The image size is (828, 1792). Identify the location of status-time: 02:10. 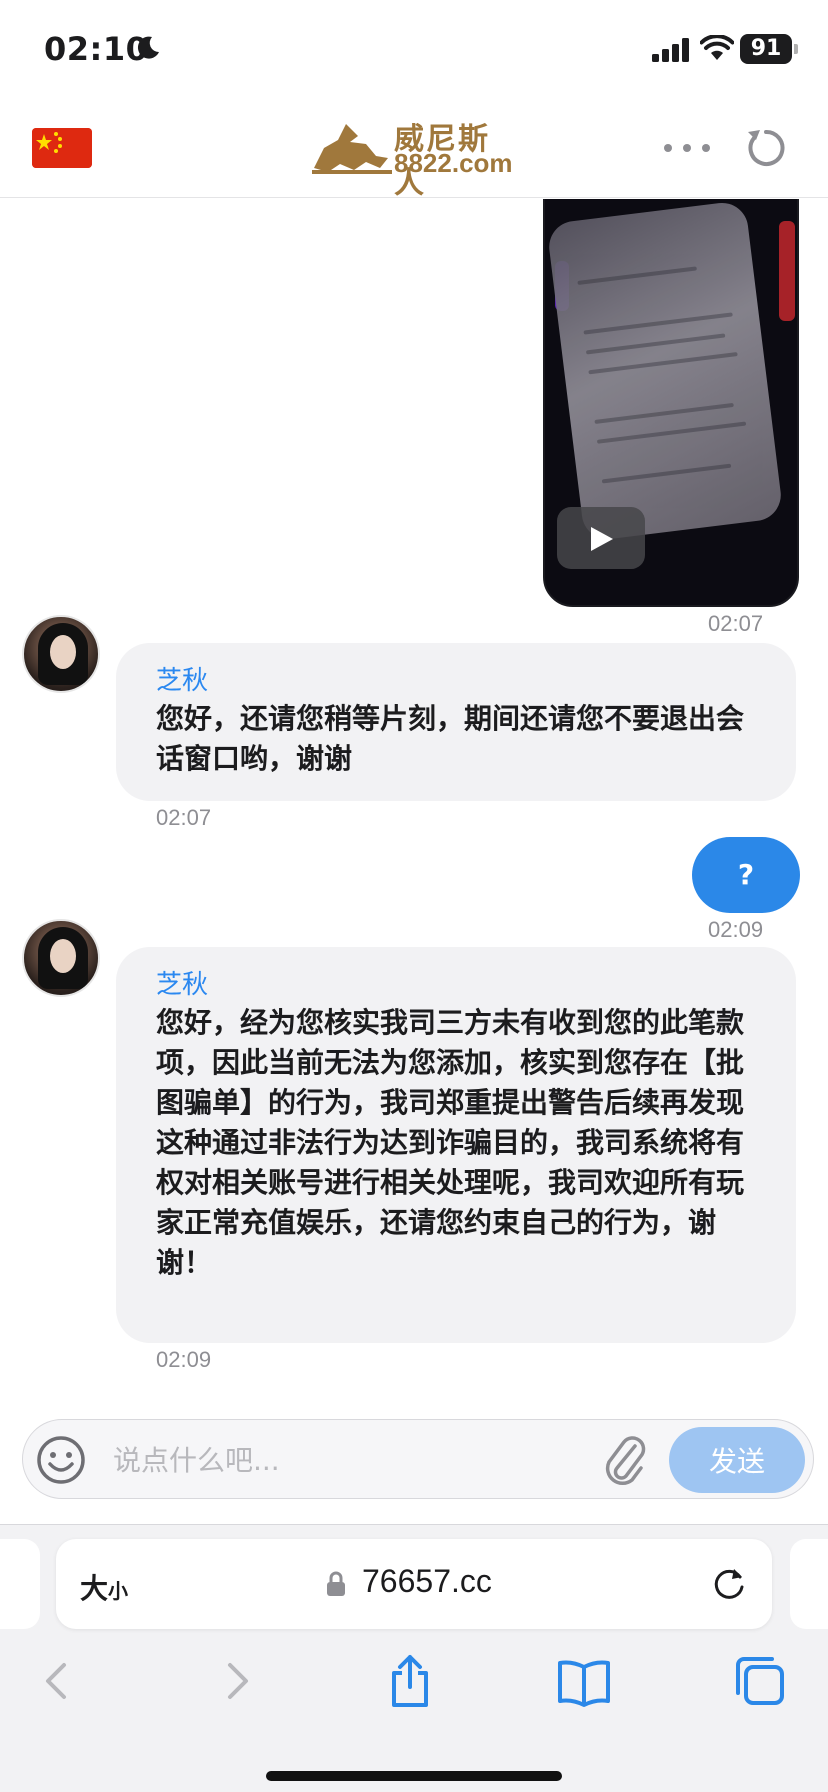
(96, 49).